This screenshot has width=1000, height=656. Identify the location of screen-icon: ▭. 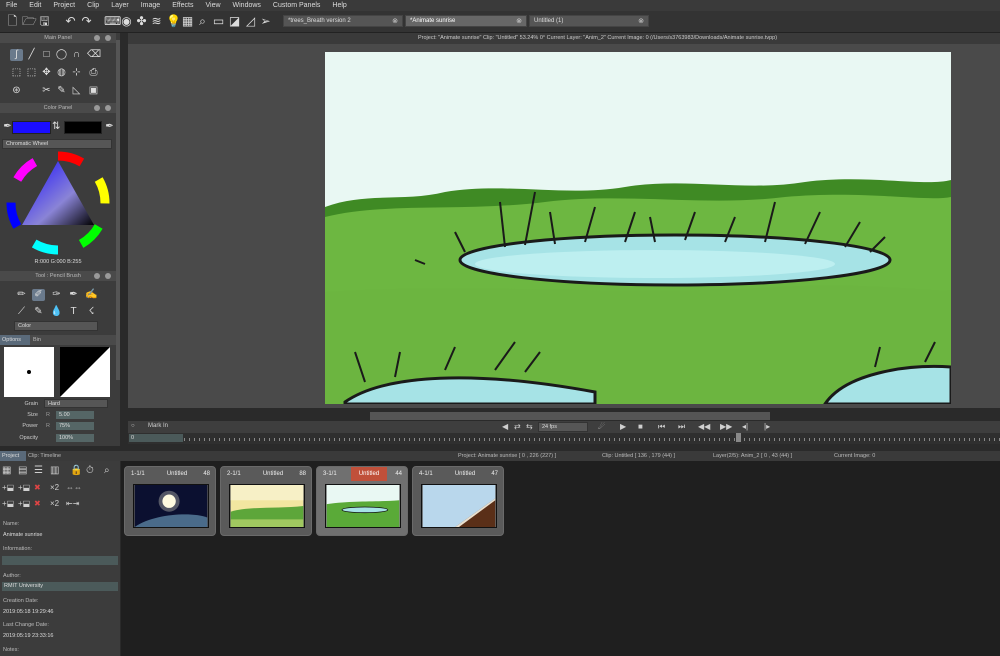
(218, 21).